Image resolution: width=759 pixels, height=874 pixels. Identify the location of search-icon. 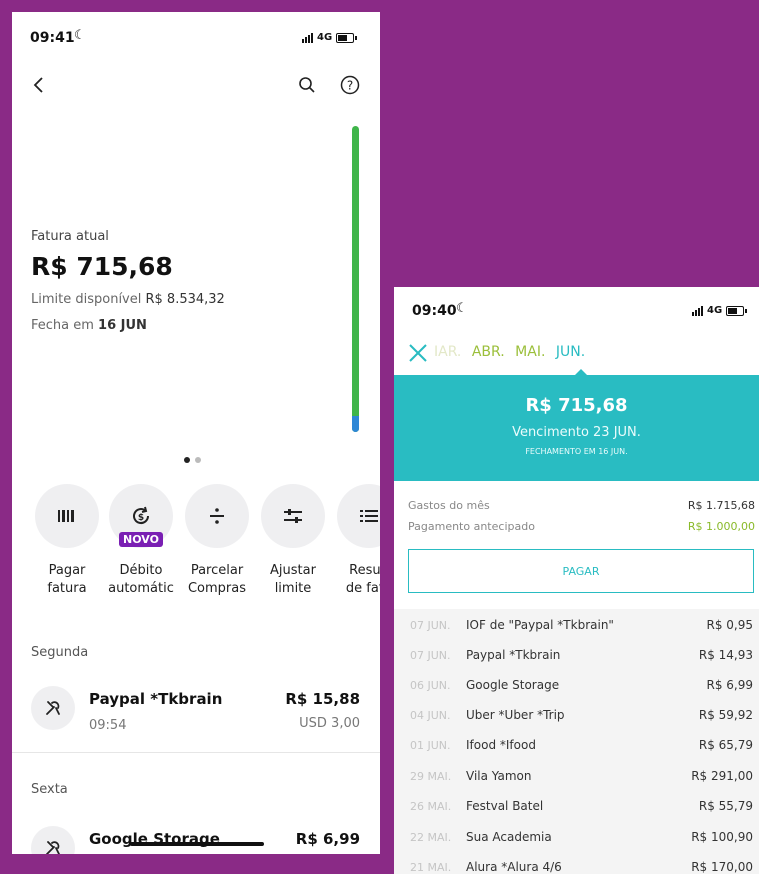
(307, 85).